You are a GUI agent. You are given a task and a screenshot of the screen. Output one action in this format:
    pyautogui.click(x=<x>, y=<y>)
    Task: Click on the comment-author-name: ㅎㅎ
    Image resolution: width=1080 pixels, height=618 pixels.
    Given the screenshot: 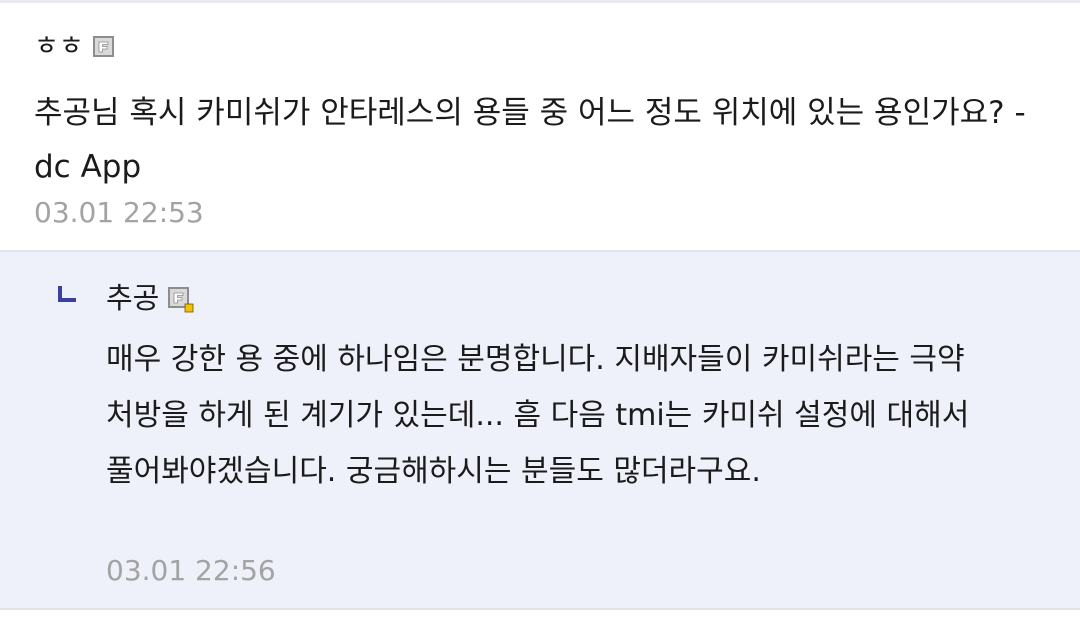 What is the action you would take?
    pyautogui.click(x=59, y=47)
    